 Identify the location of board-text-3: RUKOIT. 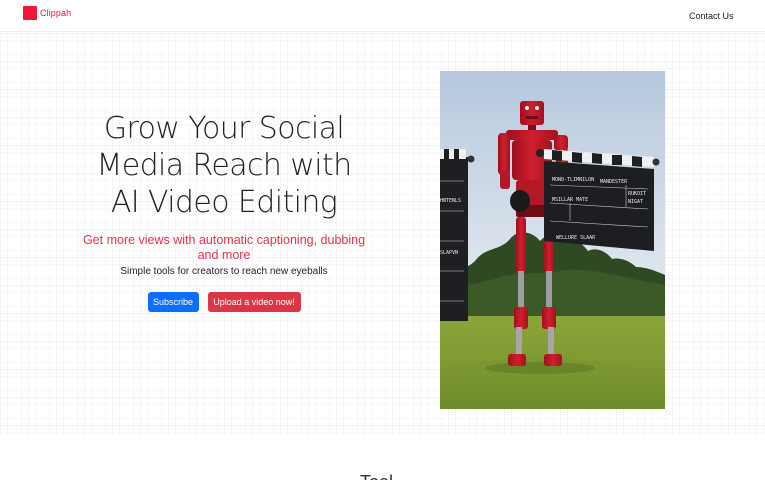
(637, 194).